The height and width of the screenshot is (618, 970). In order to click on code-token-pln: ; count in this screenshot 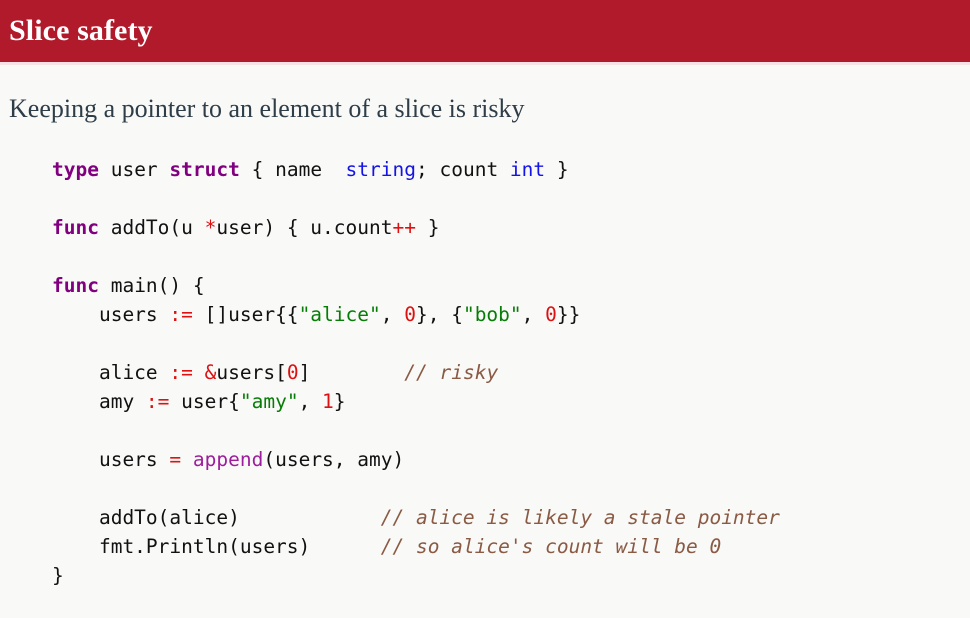, I will do `click(463, 169)`.